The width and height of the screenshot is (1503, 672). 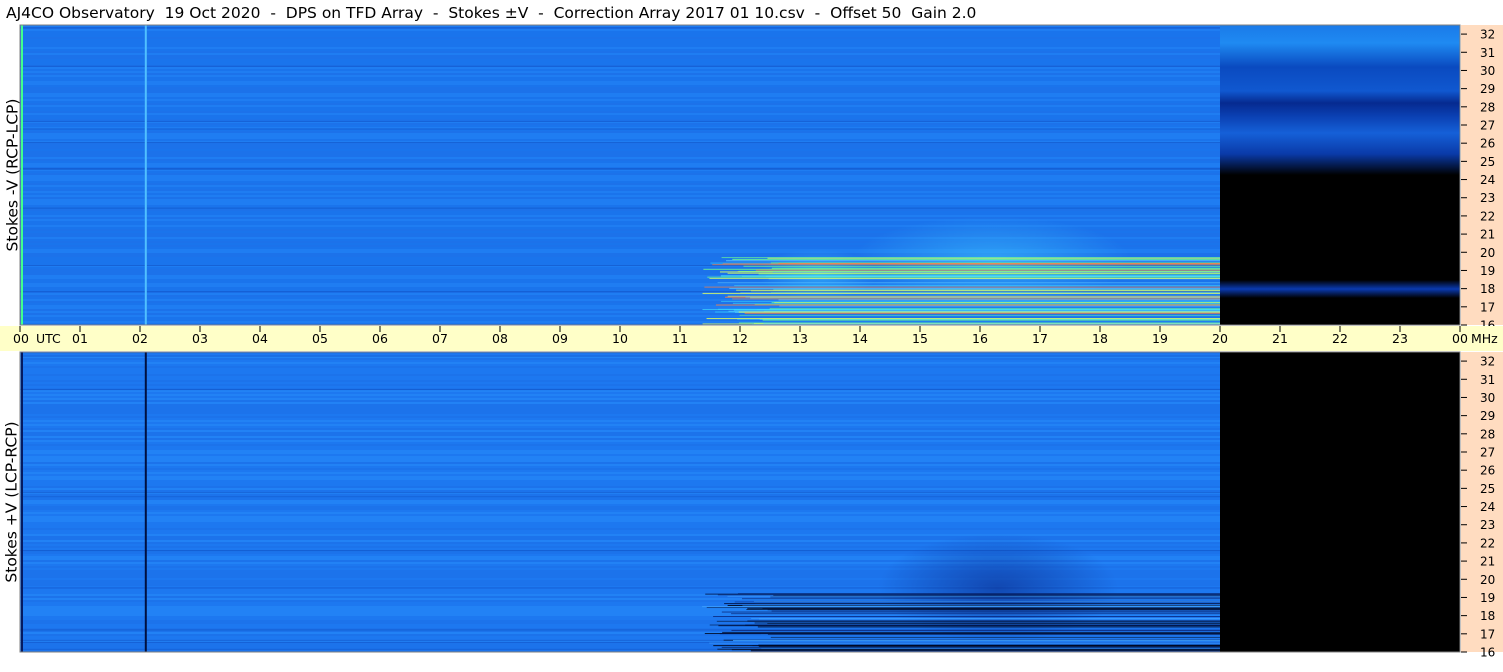 I want to click on bottom-freq-tick-label: 30, so click(x=1487, y=398).